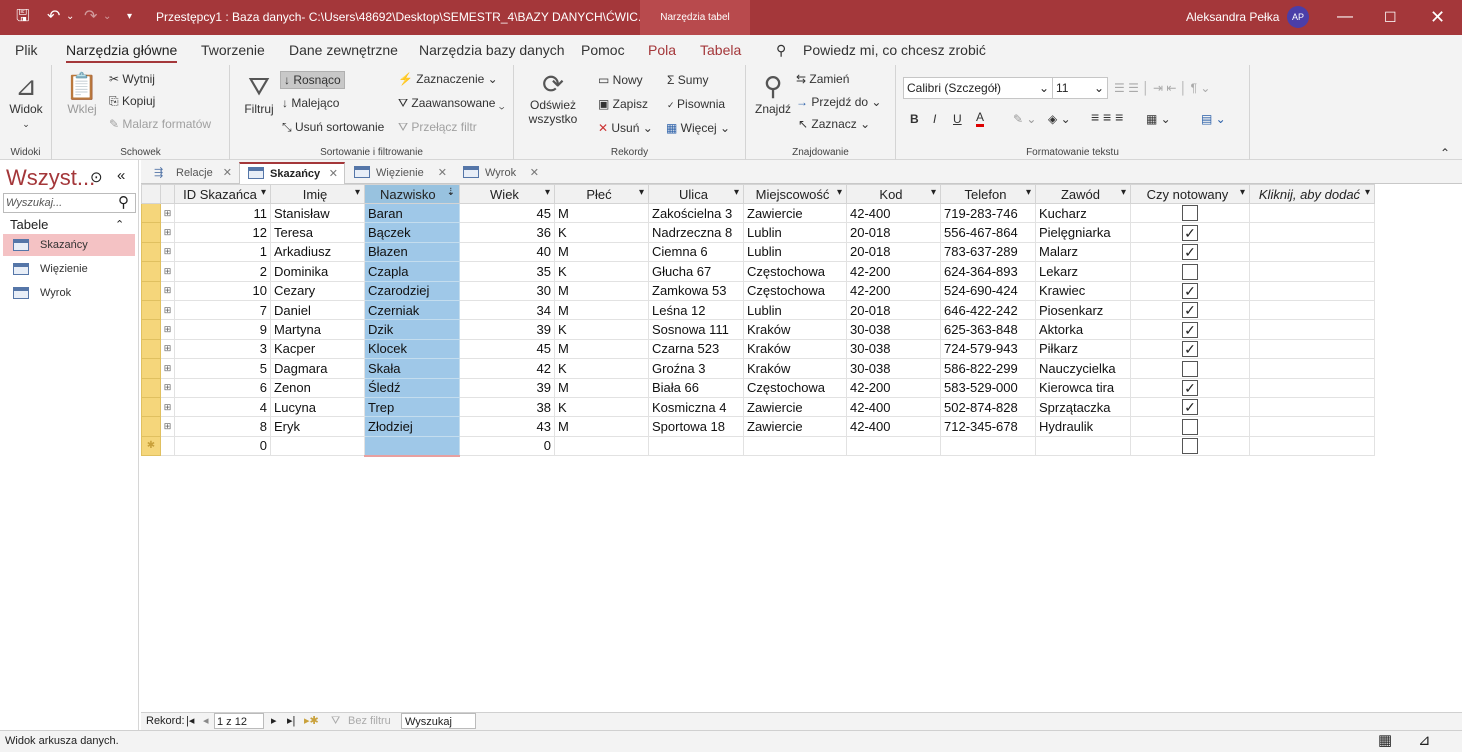  I want to click on tab-create: Tworzenie, so click(233, 50).